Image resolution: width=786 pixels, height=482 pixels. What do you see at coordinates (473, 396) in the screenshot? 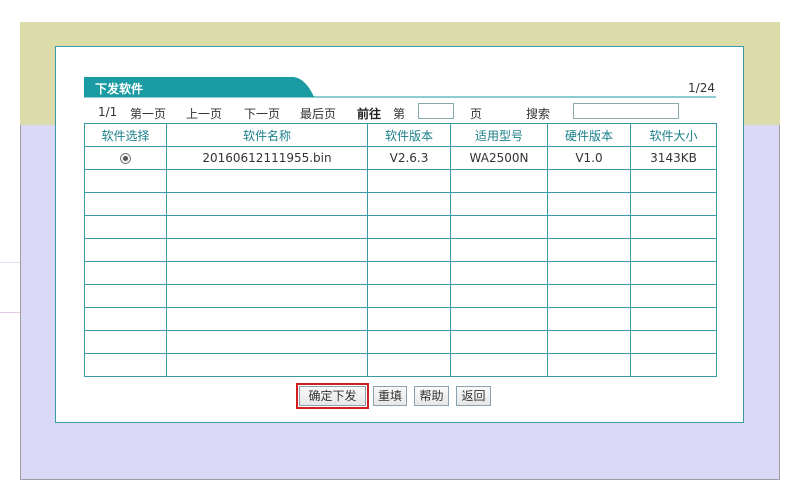
I see `back-button: 返回` at bounding box center [473, 396].